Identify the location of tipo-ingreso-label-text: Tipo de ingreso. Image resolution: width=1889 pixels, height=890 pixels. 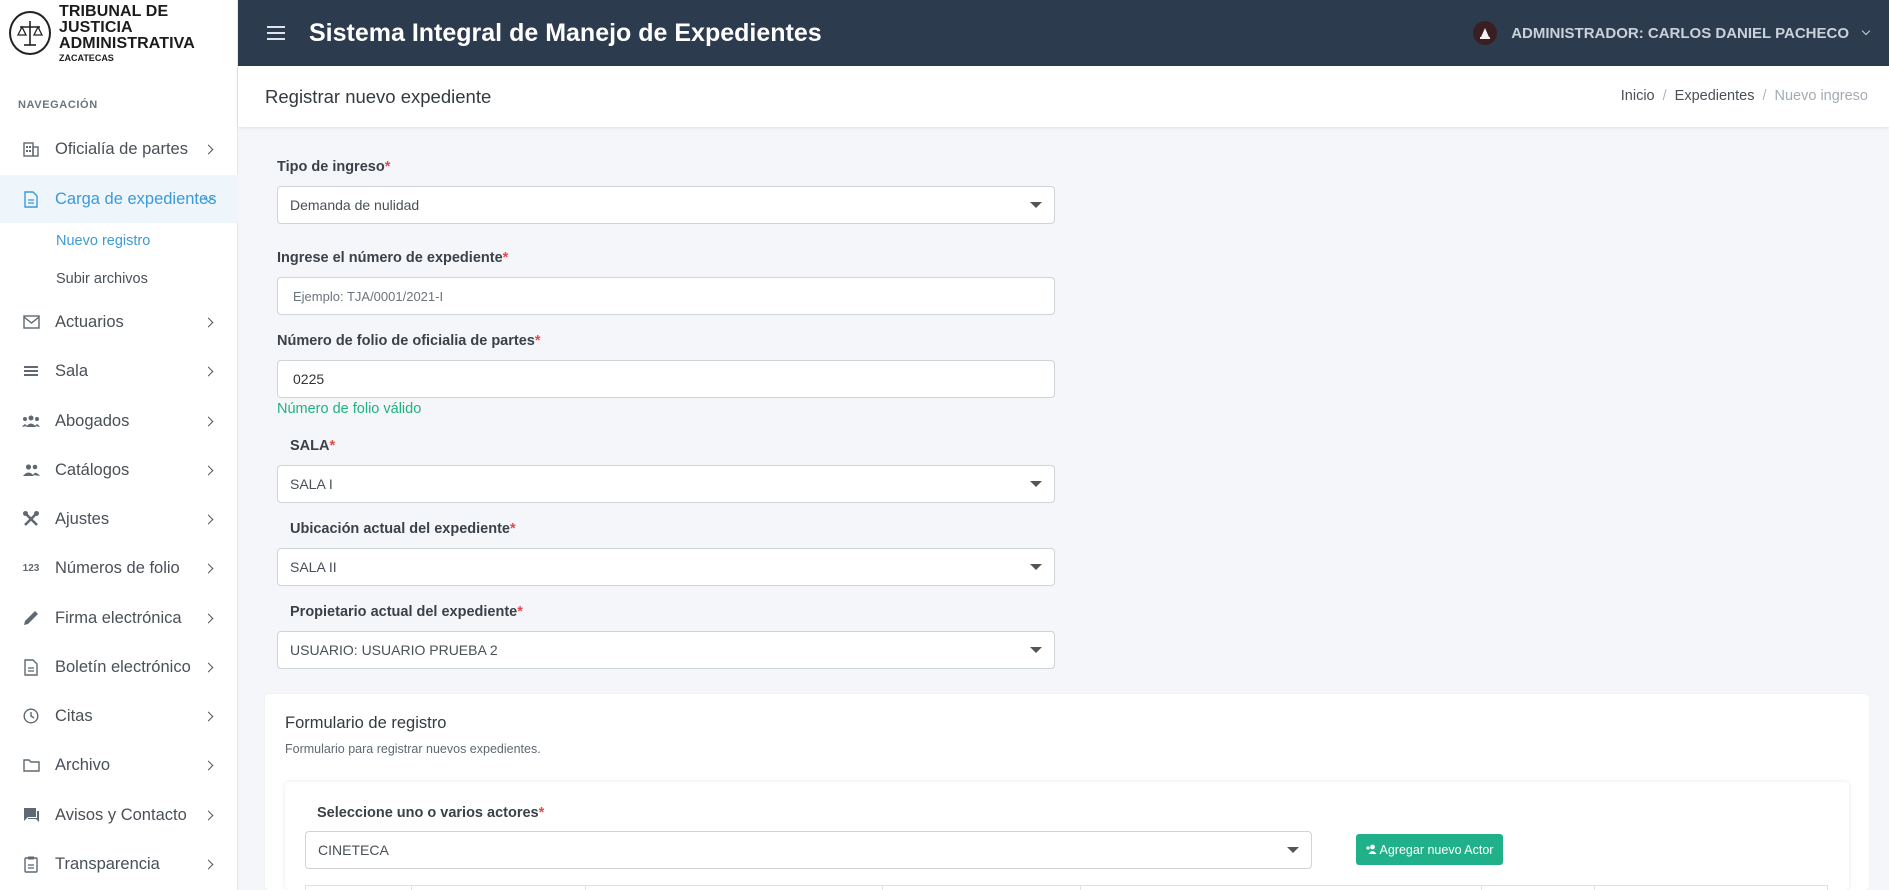
(331, 167).